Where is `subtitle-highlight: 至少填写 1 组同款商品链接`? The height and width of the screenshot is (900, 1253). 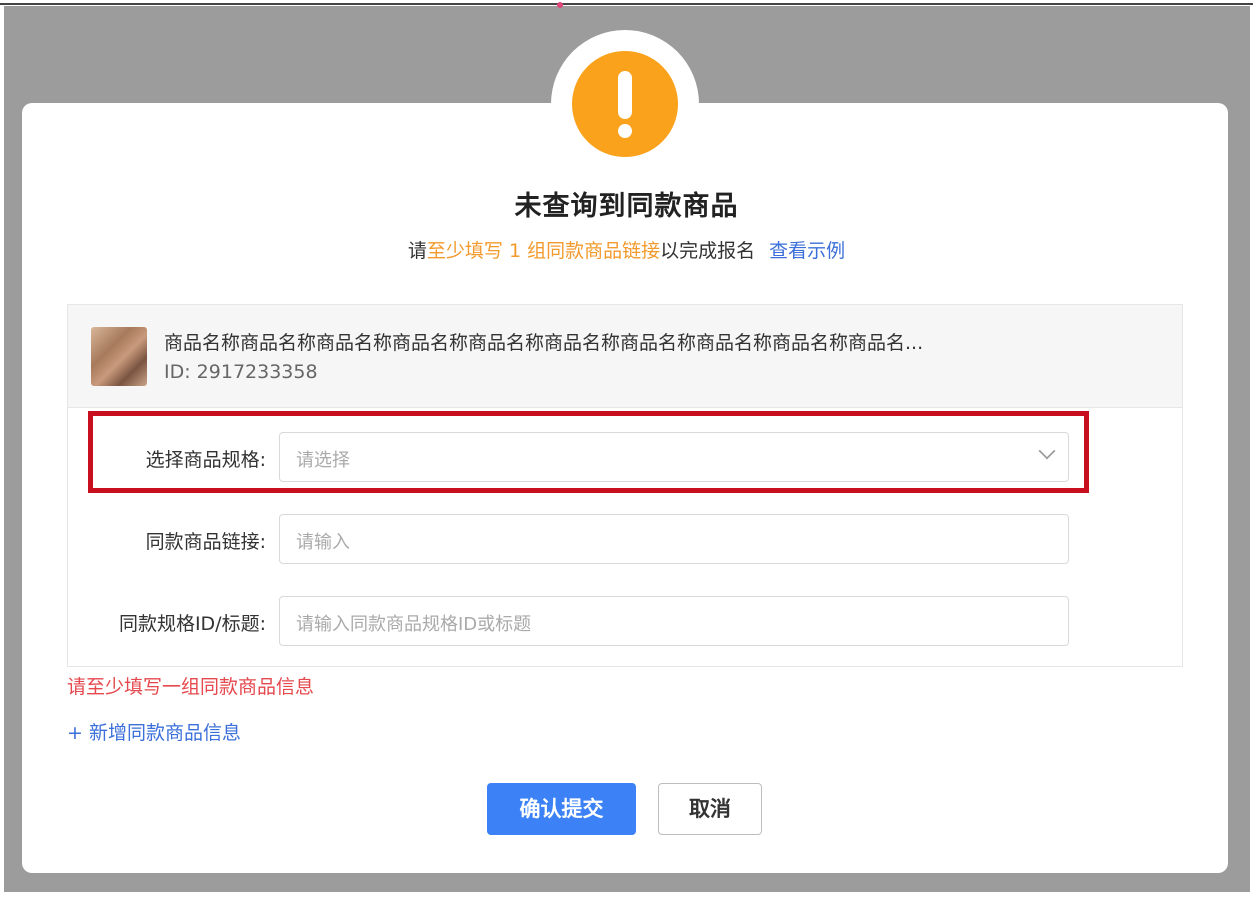
subtitle-highlight: 至少填写 1 组同款商品链接 is located at coordinates (543, 251).